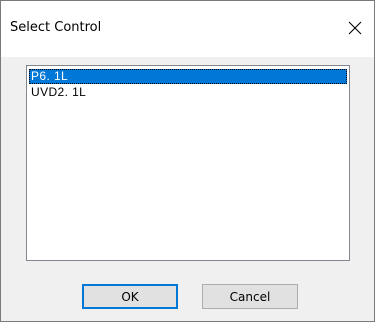 This screenshot has height=322, width=375. What do you see at coordinates (250, 296) in the screenshot?
I see `cancel-button: Cancel` at bounding box center [250, 296].